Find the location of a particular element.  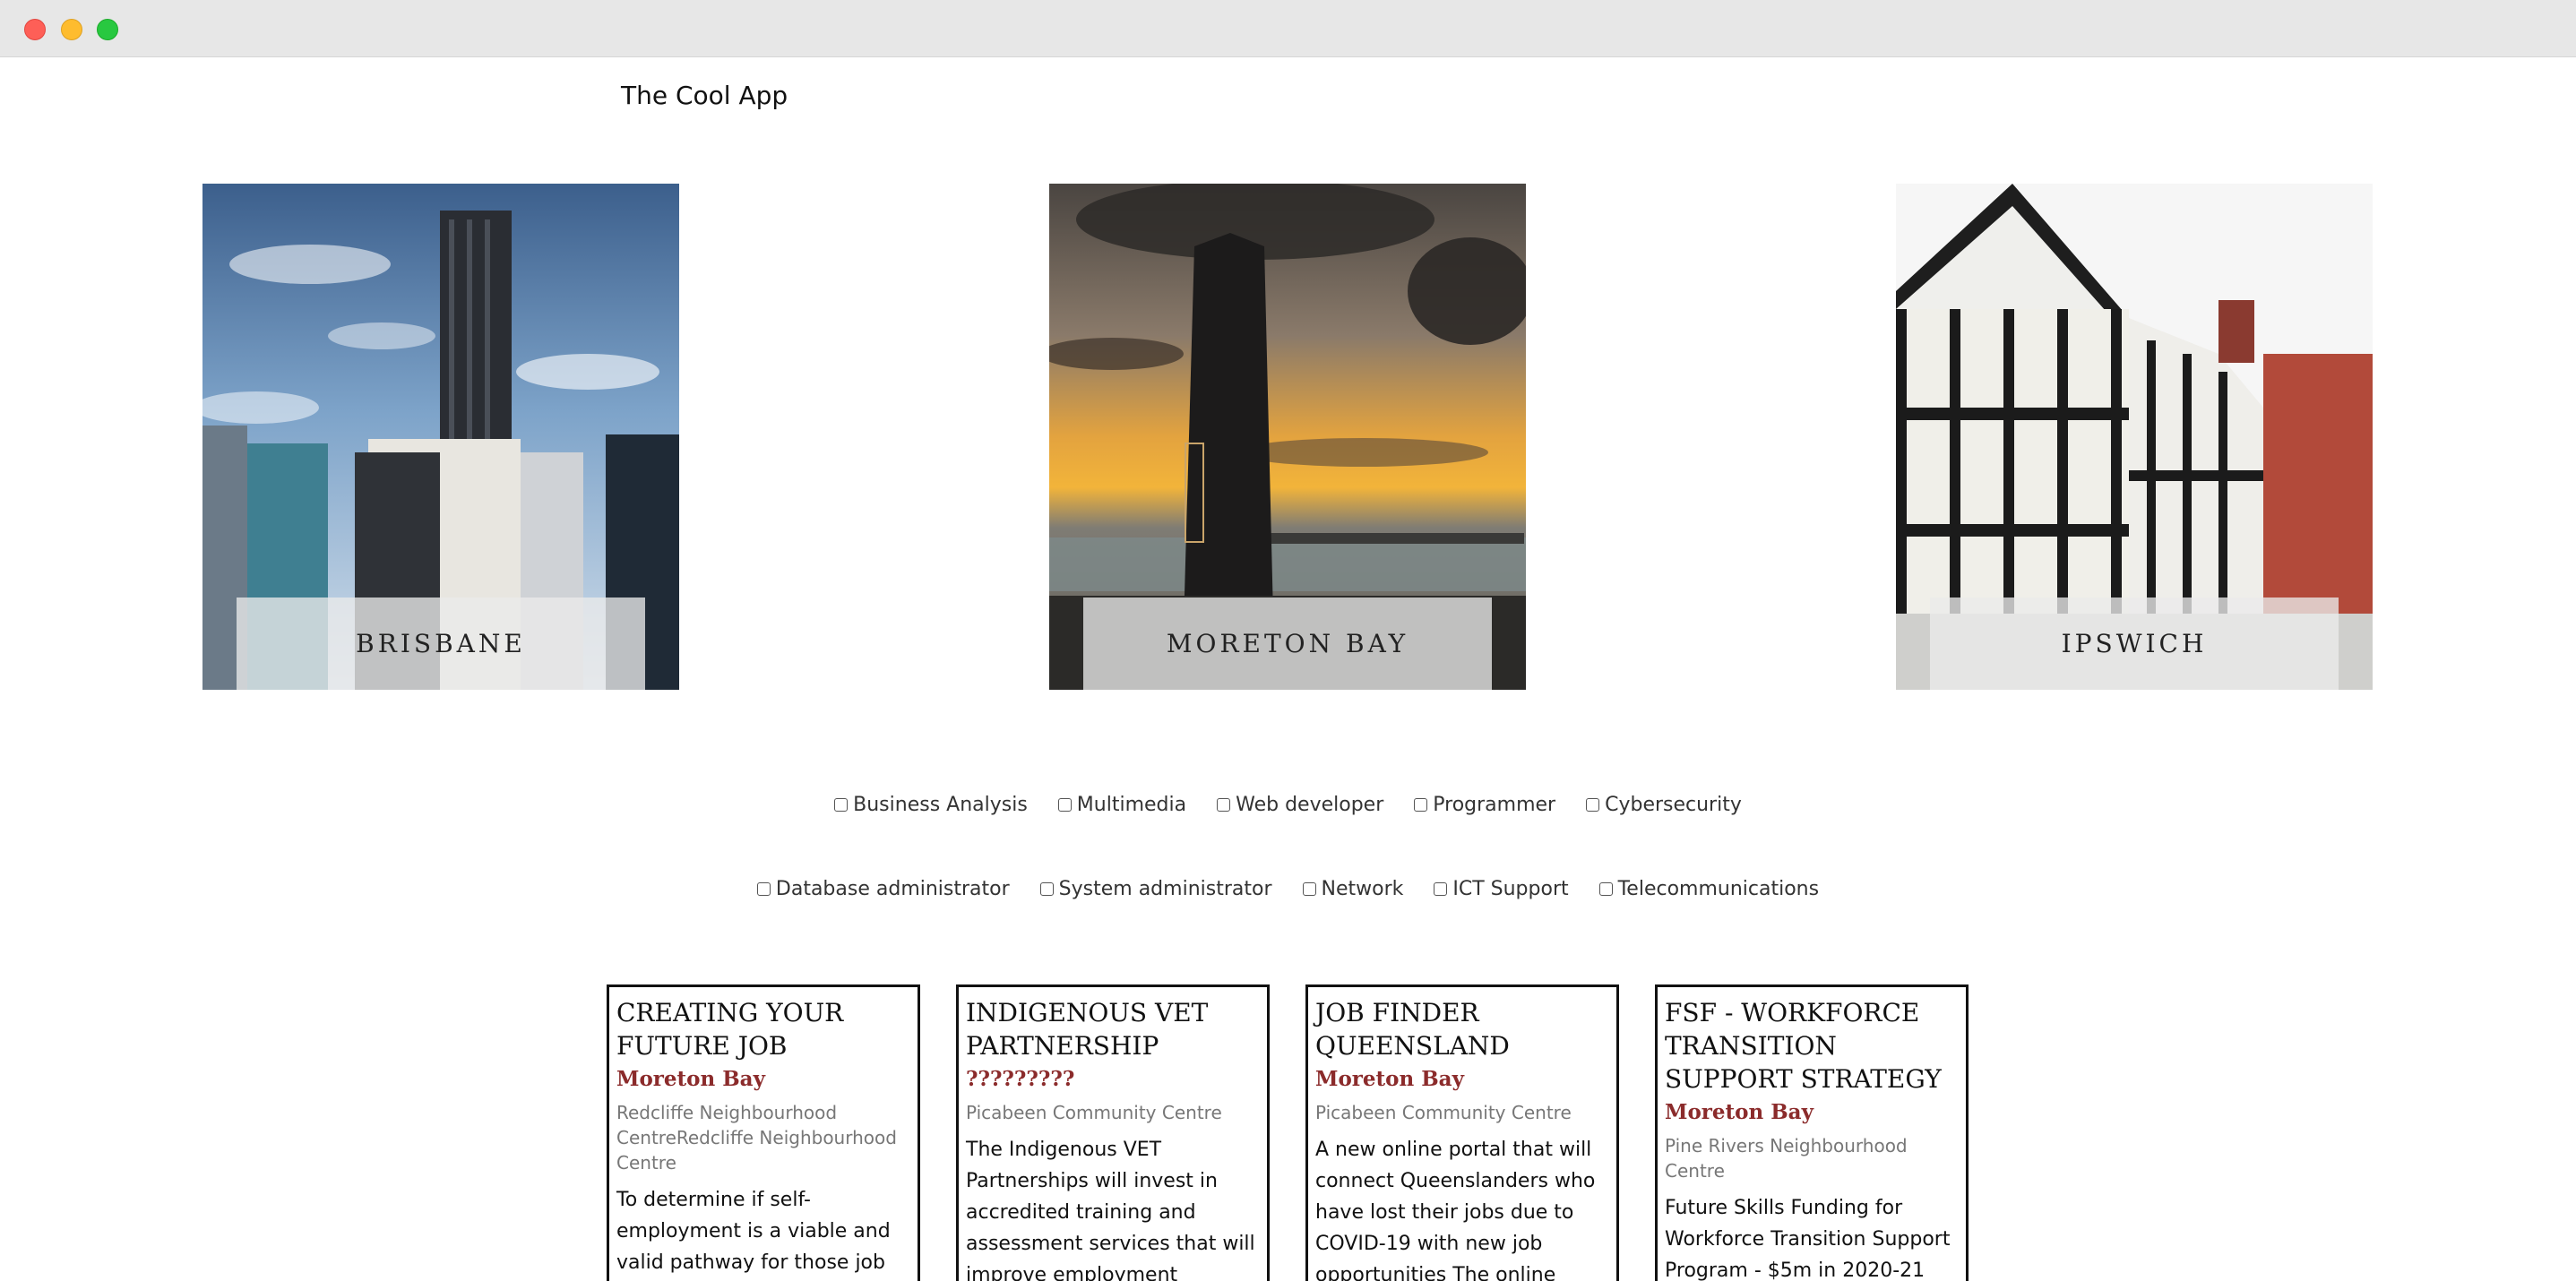

filter-cybersecurity: Cybersecurity is located at coordinates (1664, 805).